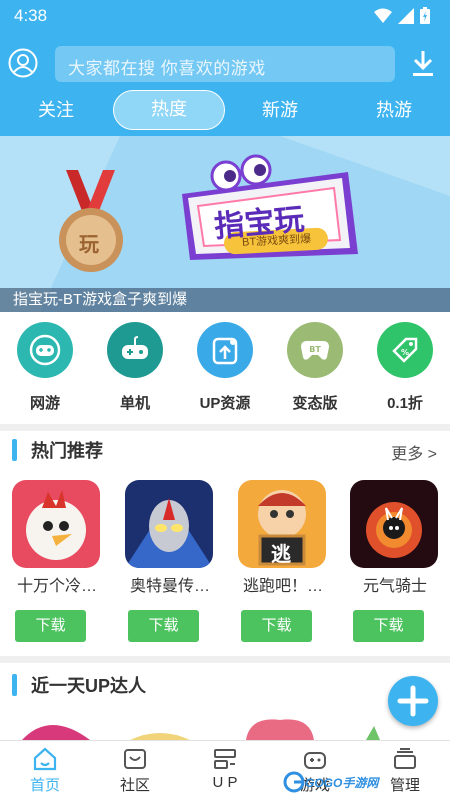  I want to click on up-avatars-peek, so click(201, 729).